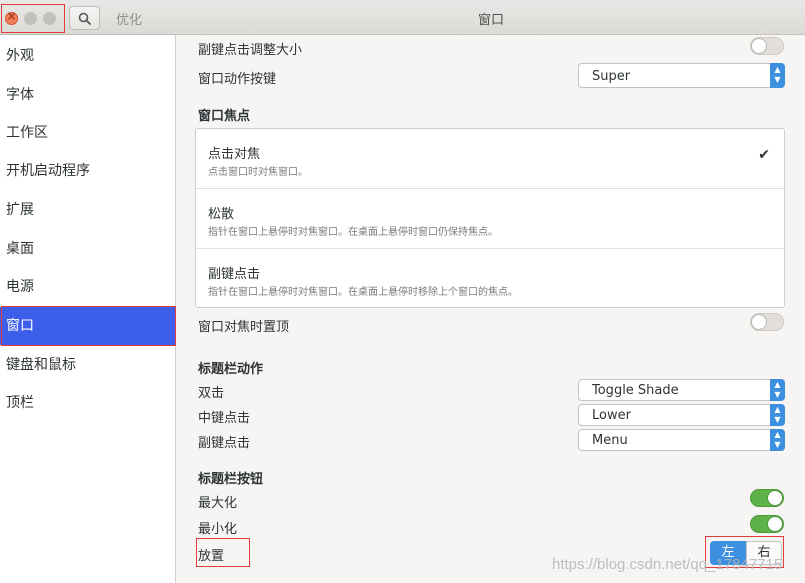  I want to click on check-icon: ✔, so click(764, 155).